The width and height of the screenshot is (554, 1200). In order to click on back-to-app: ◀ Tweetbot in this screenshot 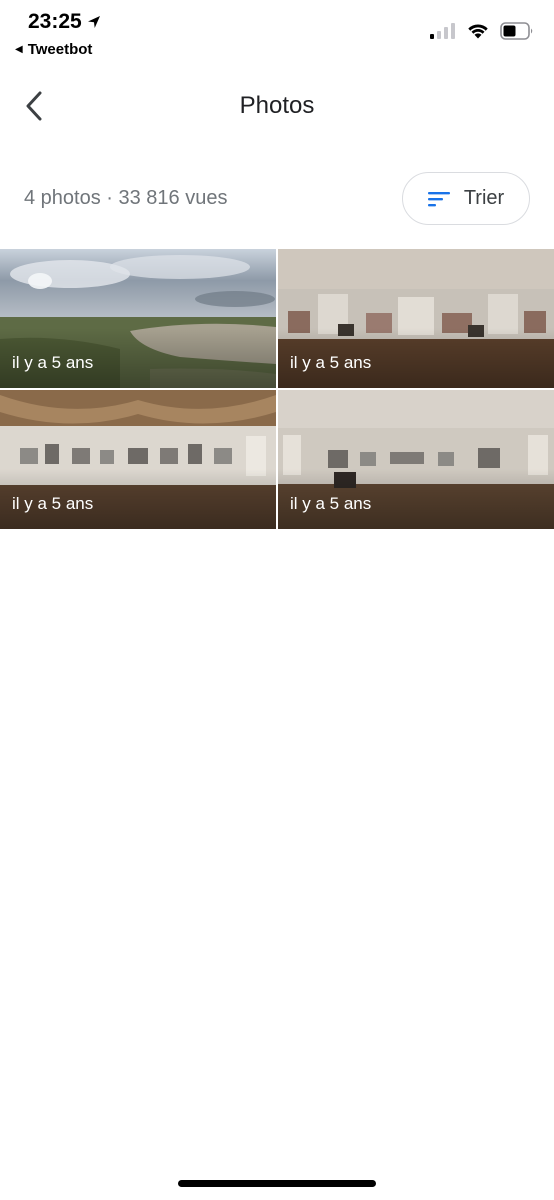, I will do `click(53, 49)`.